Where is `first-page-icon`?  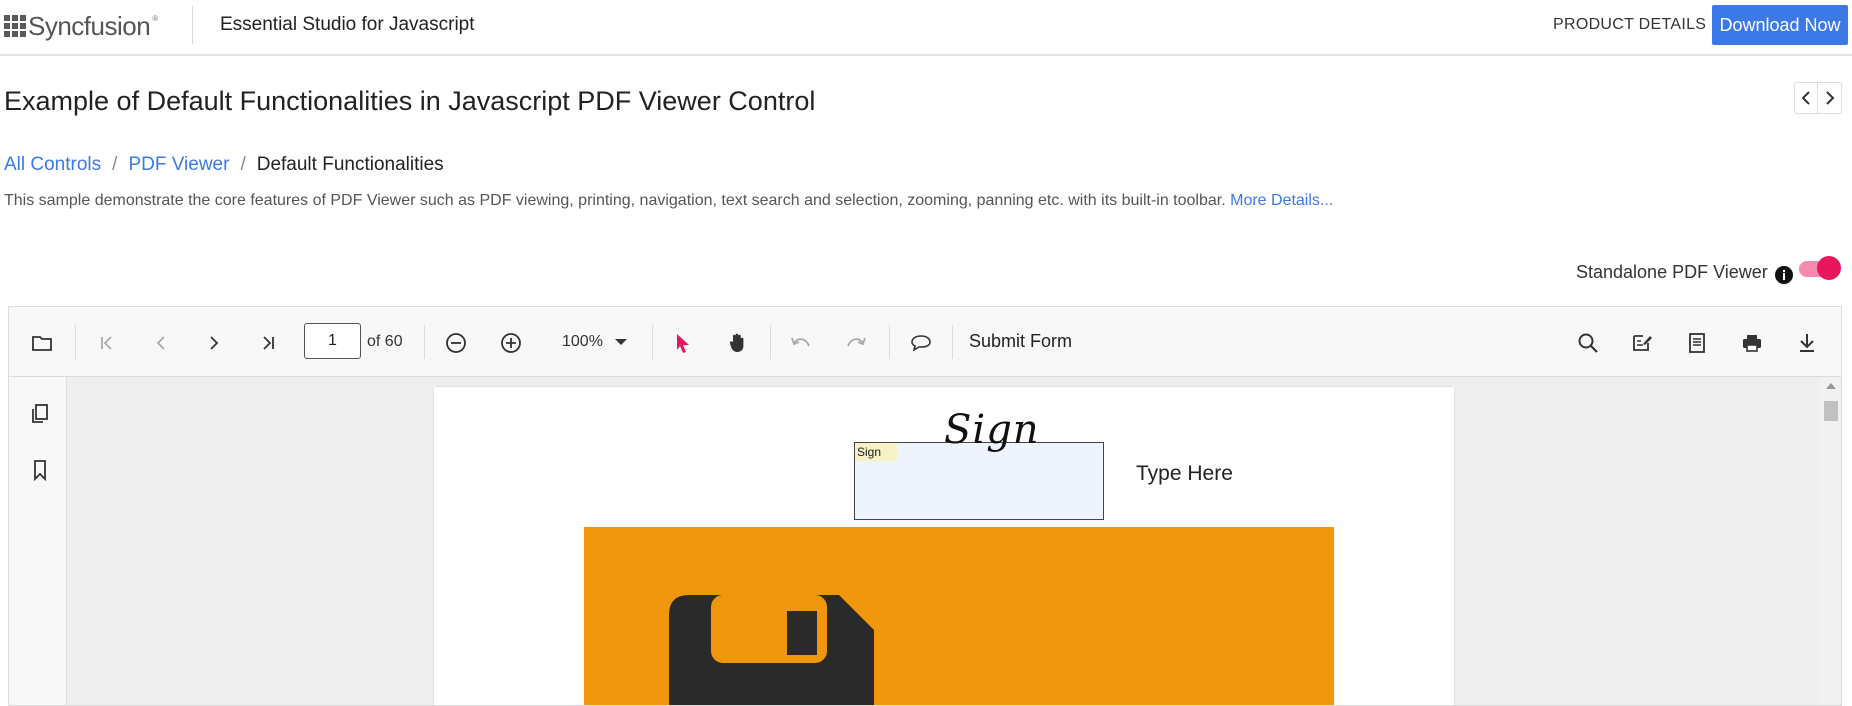
first-page-icon is located at coordinates (106, 343).